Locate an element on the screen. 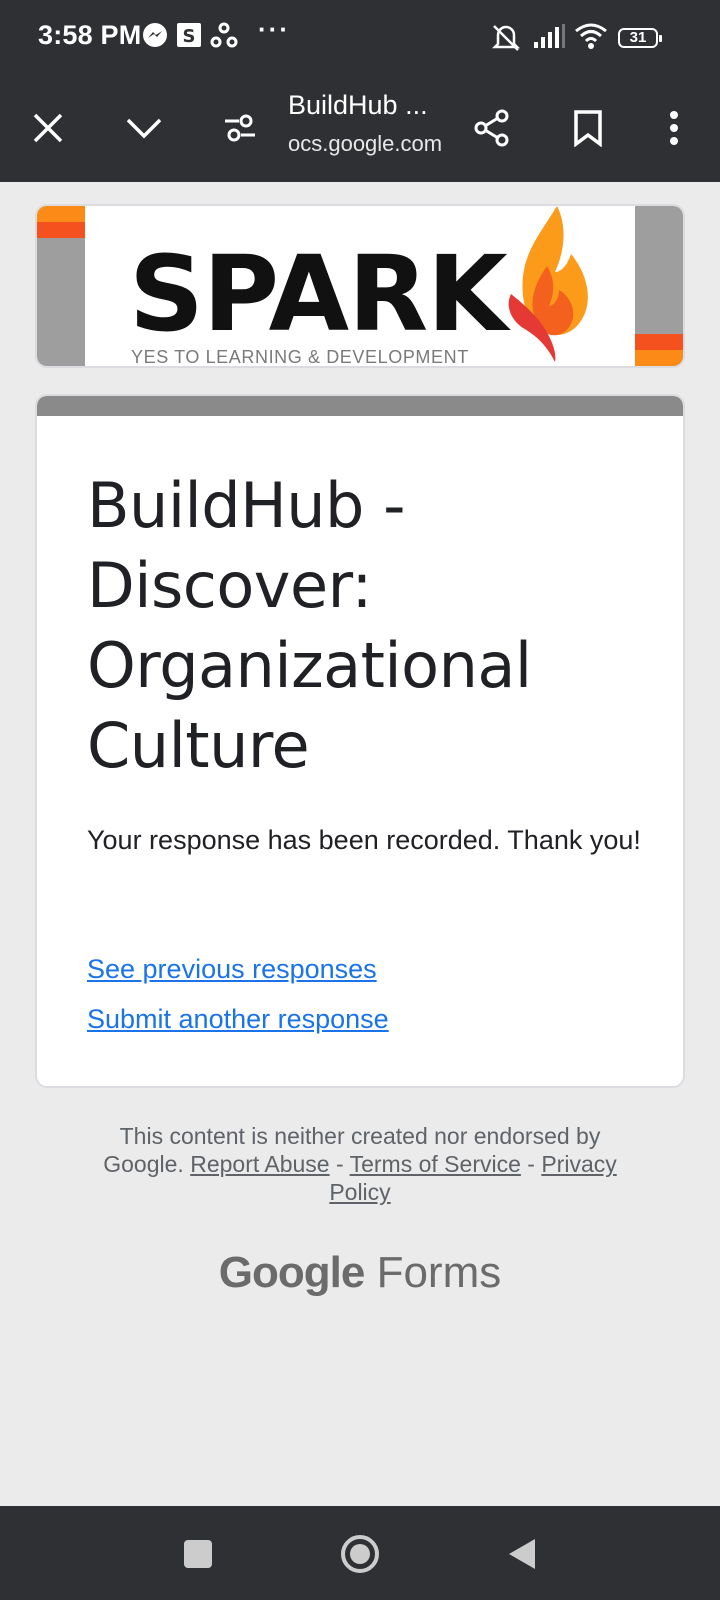 Image resolution: width=720 pixels, height=1600 pixels. square-icon is located at coordinates (198, 1554).